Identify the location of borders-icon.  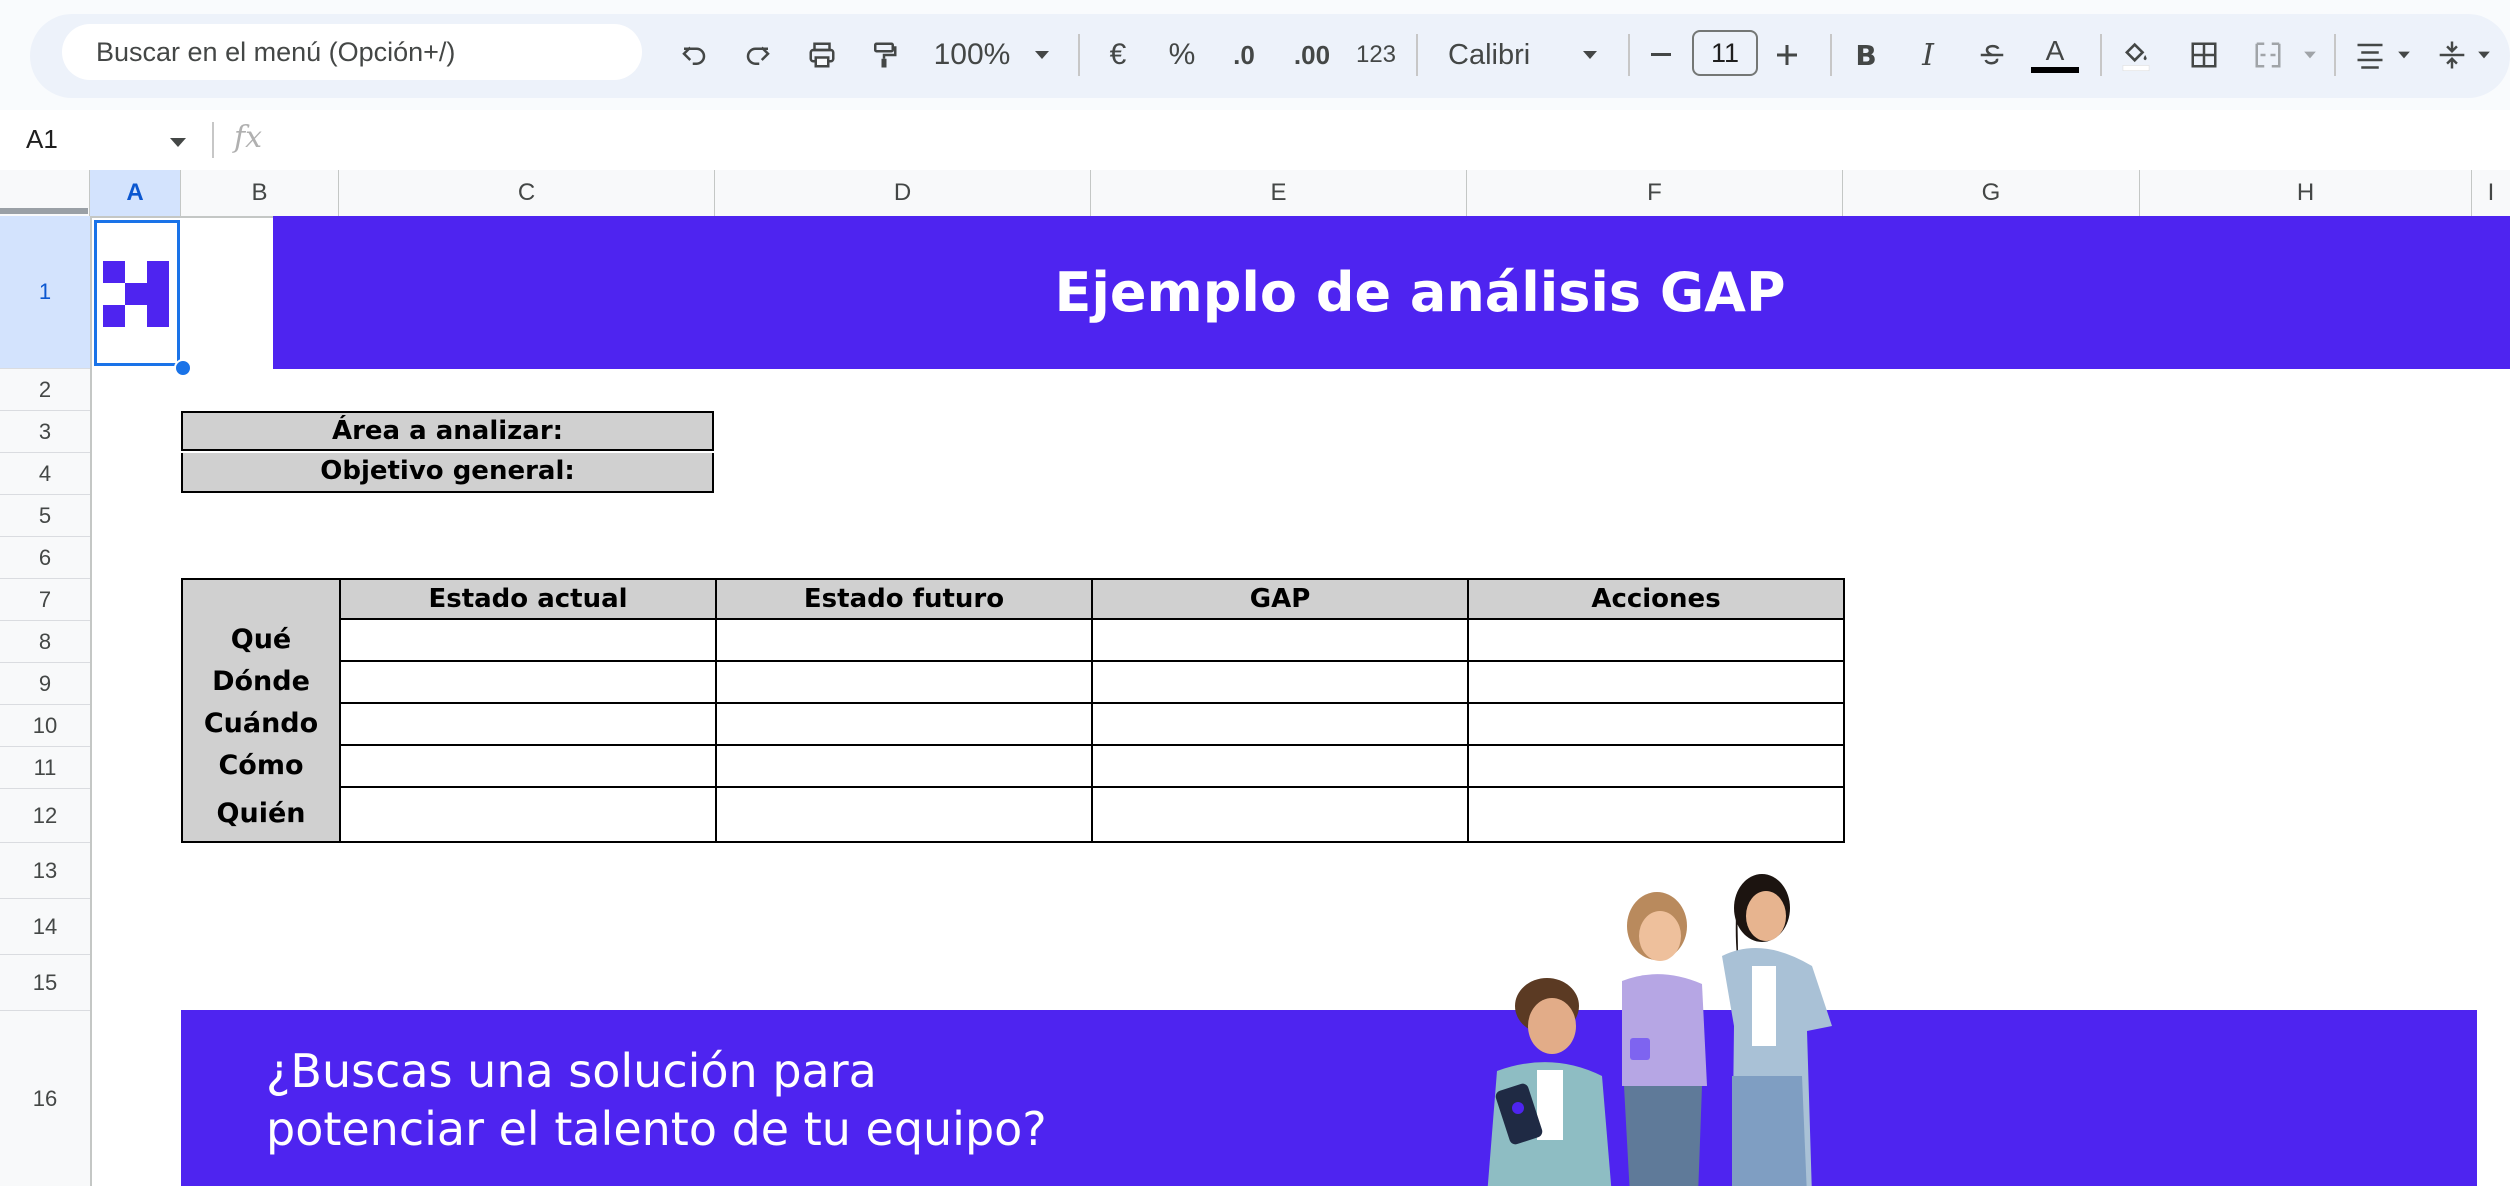
(2204, 55).